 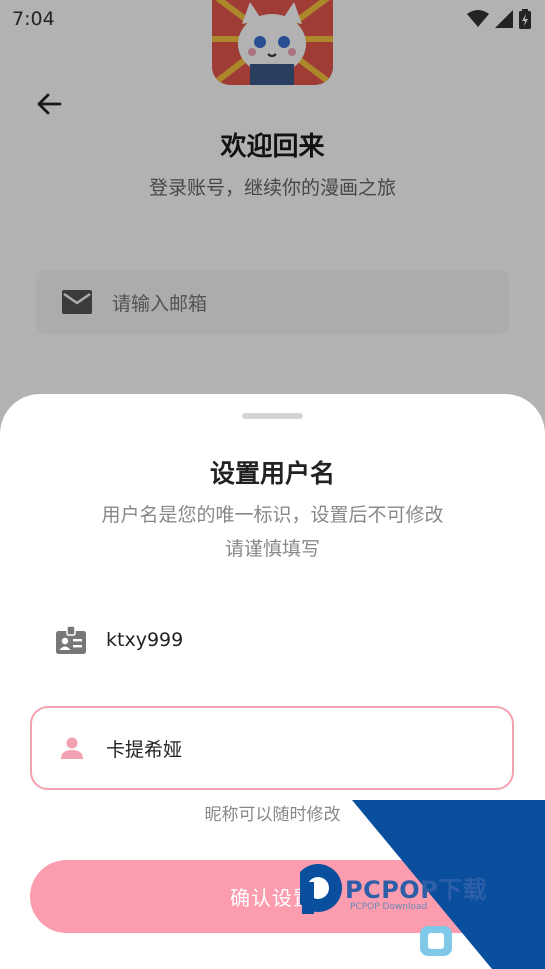 I want to click on person-icon, so click(x=72, y=748).